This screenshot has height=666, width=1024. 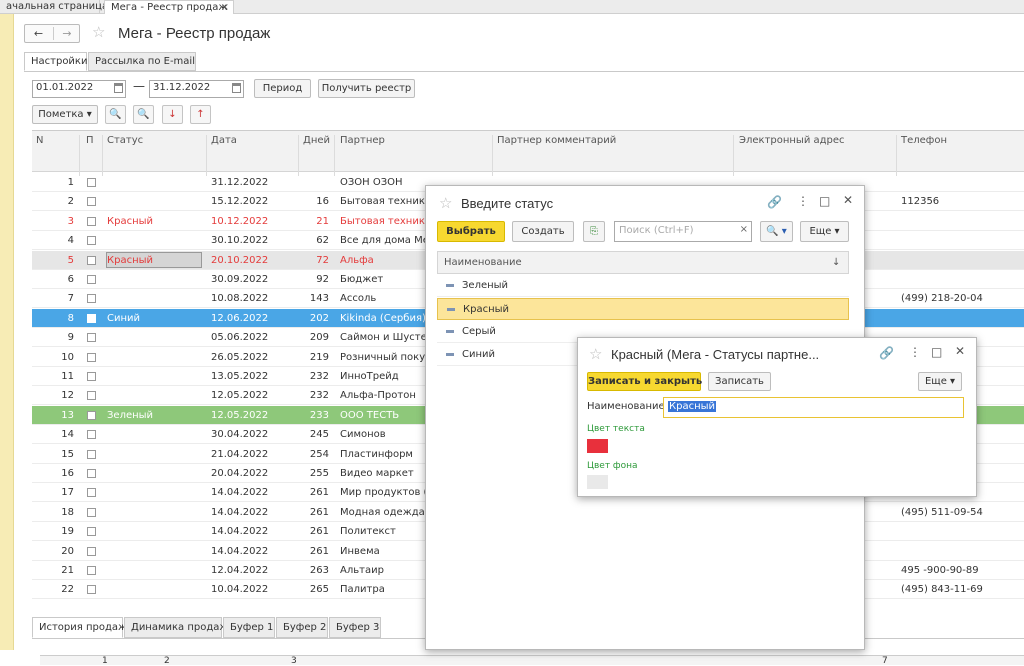 I want to click on tab-buffer-3: Буфер 3, so click(x=355, y=627).